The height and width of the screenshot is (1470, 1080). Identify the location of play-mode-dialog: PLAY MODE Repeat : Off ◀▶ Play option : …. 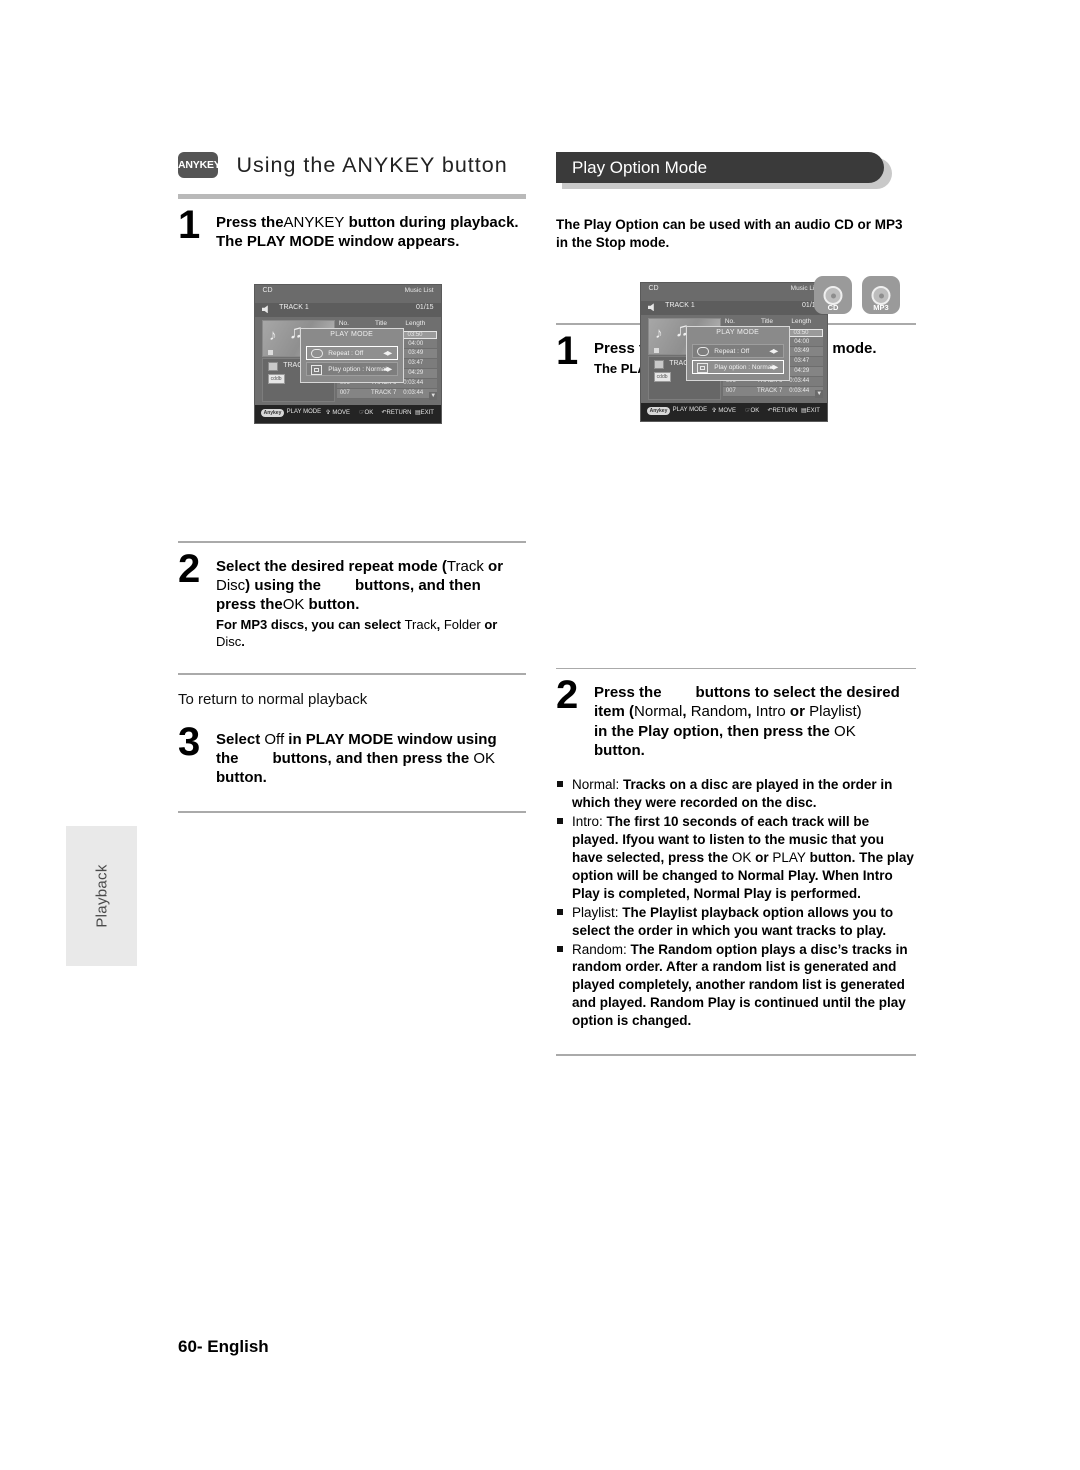
(351, 355).